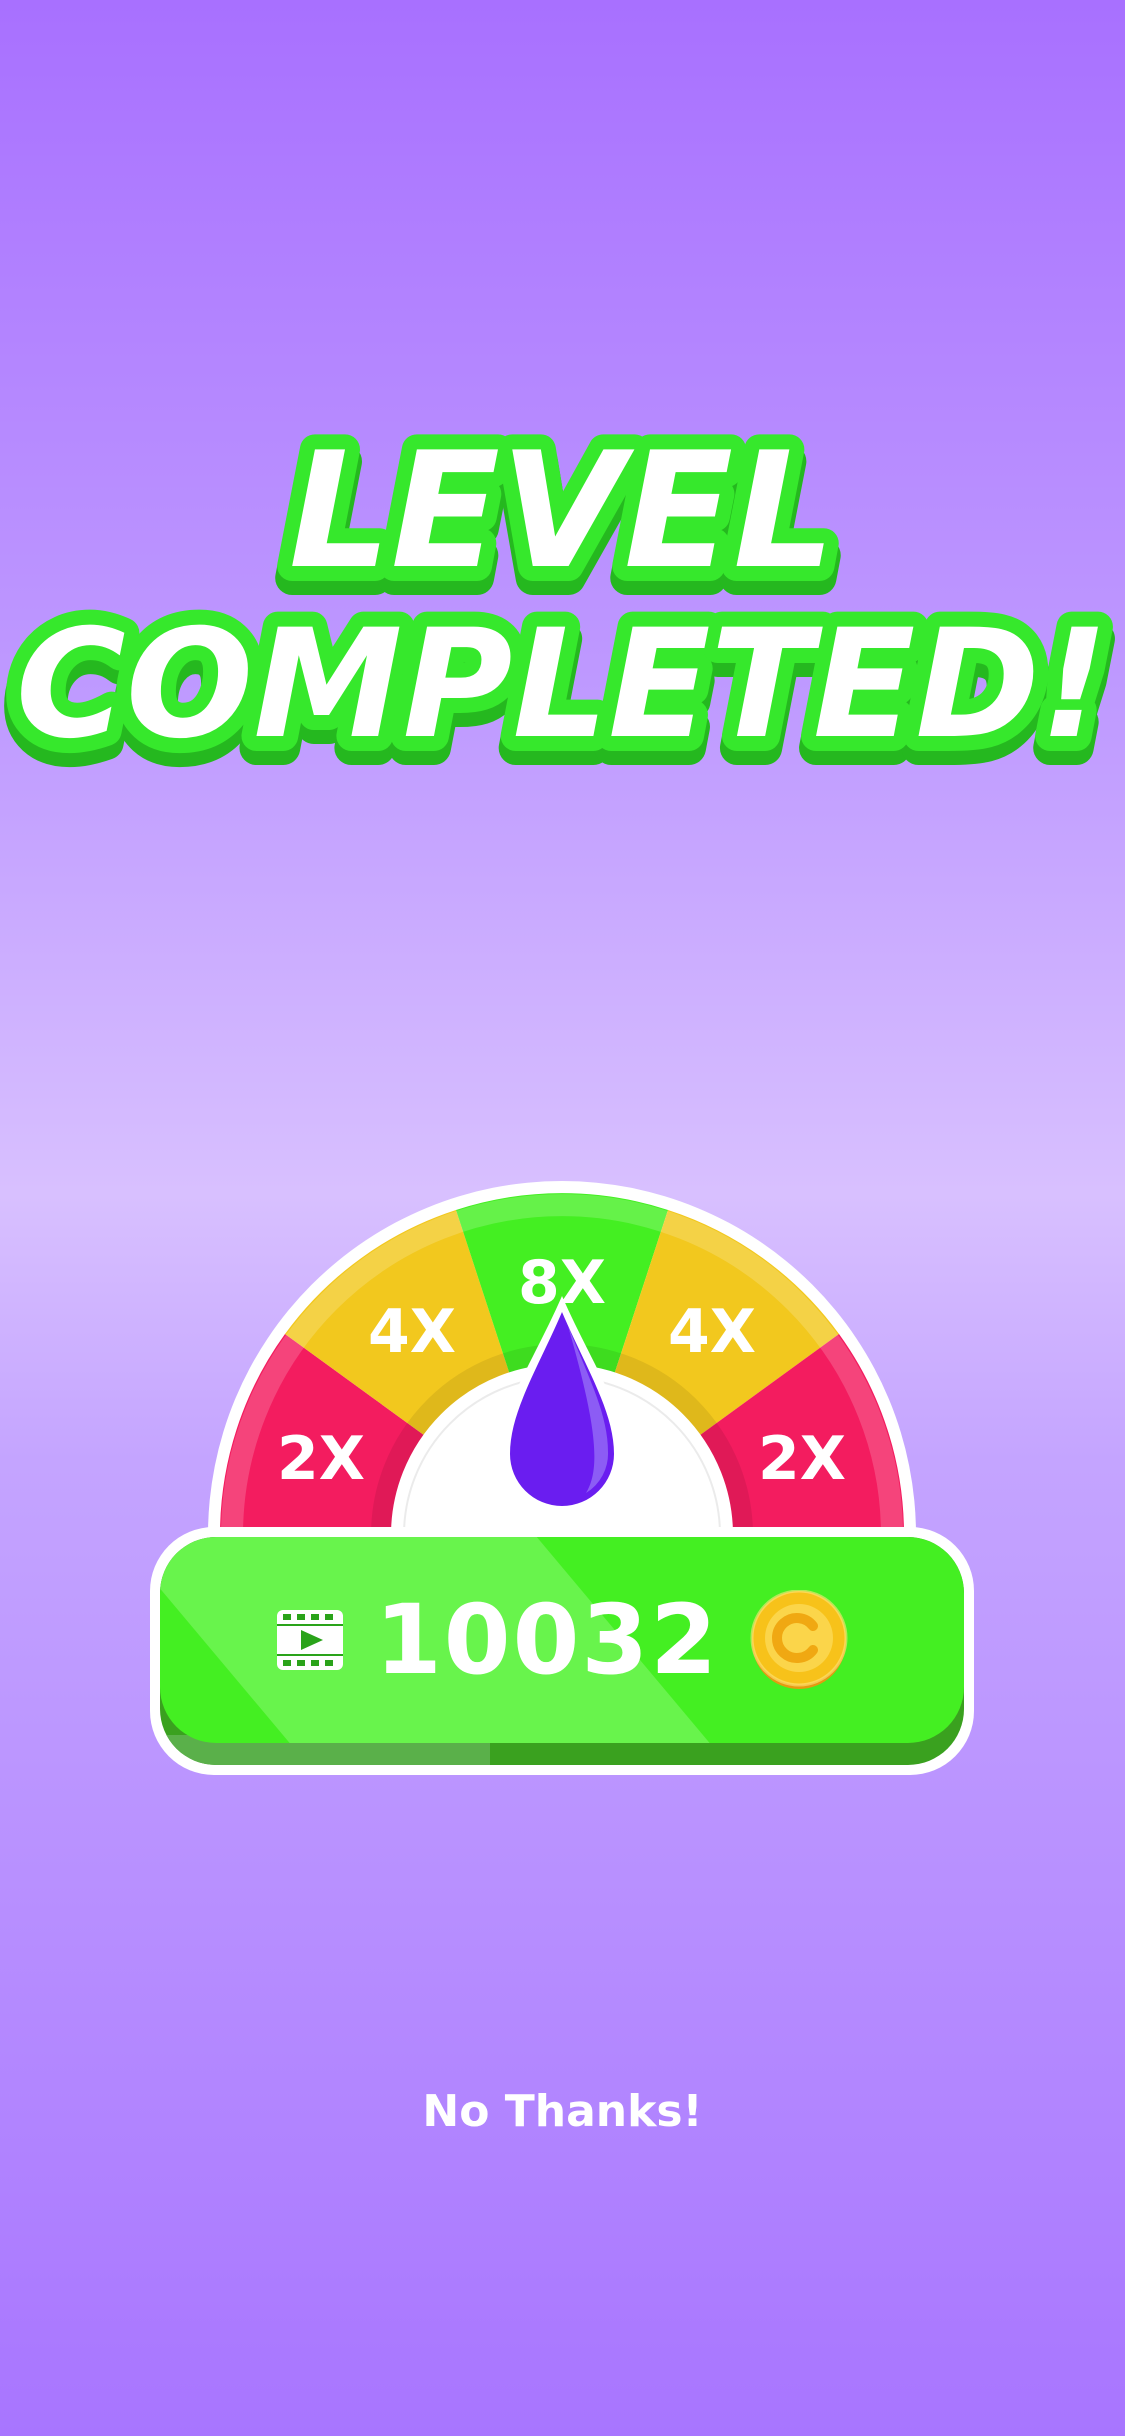  I want to click on no-thanks-button: No Thanks!, so click(562, 2111).